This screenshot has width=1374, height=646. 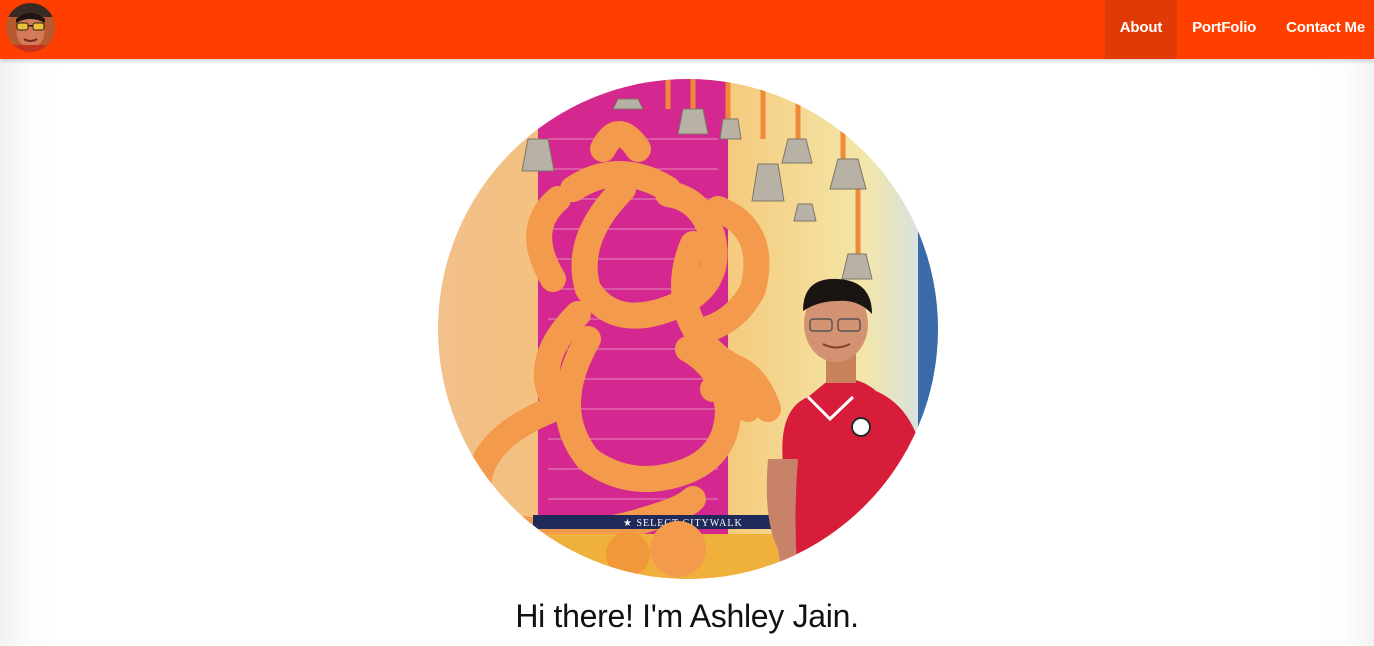 What do you see at coordinates (687, 616) in the screenshot?
I see `greeting-heading: Hi there! I'm Ashley Jain.` at bounding box center [687, 616].